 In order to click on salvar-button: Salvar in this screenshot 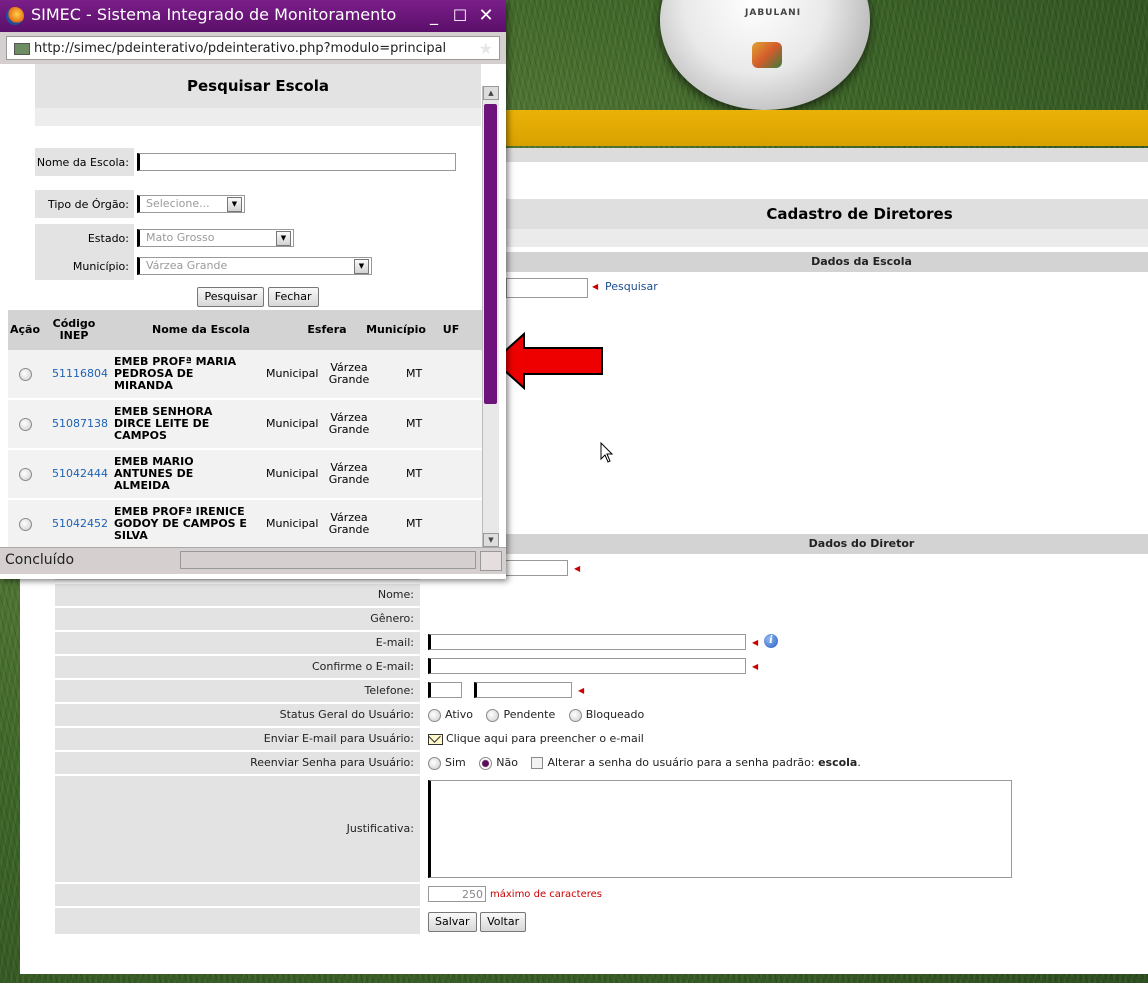, I will do `click(452, 922)`.